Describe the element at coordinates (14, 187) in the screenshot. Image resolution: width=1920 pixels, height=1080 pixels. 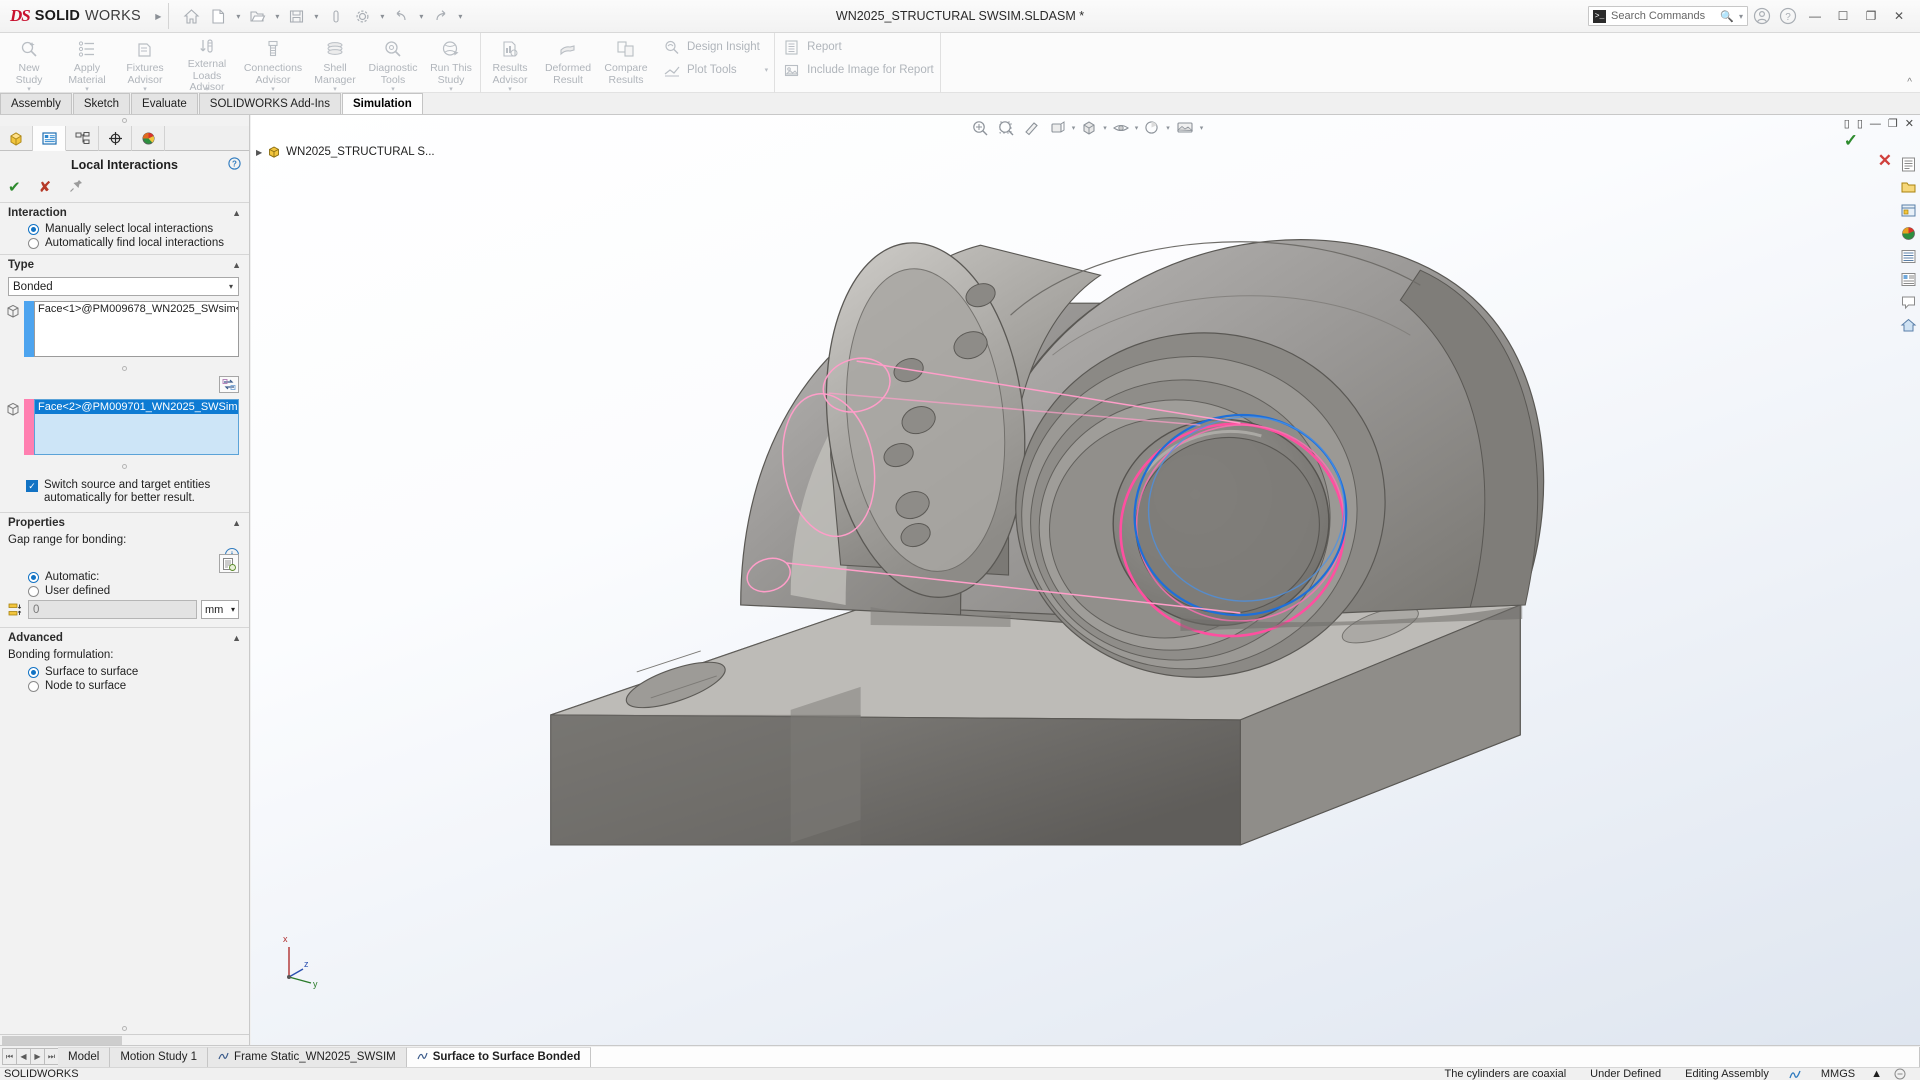
I see `accept-button: ✔` at that location.